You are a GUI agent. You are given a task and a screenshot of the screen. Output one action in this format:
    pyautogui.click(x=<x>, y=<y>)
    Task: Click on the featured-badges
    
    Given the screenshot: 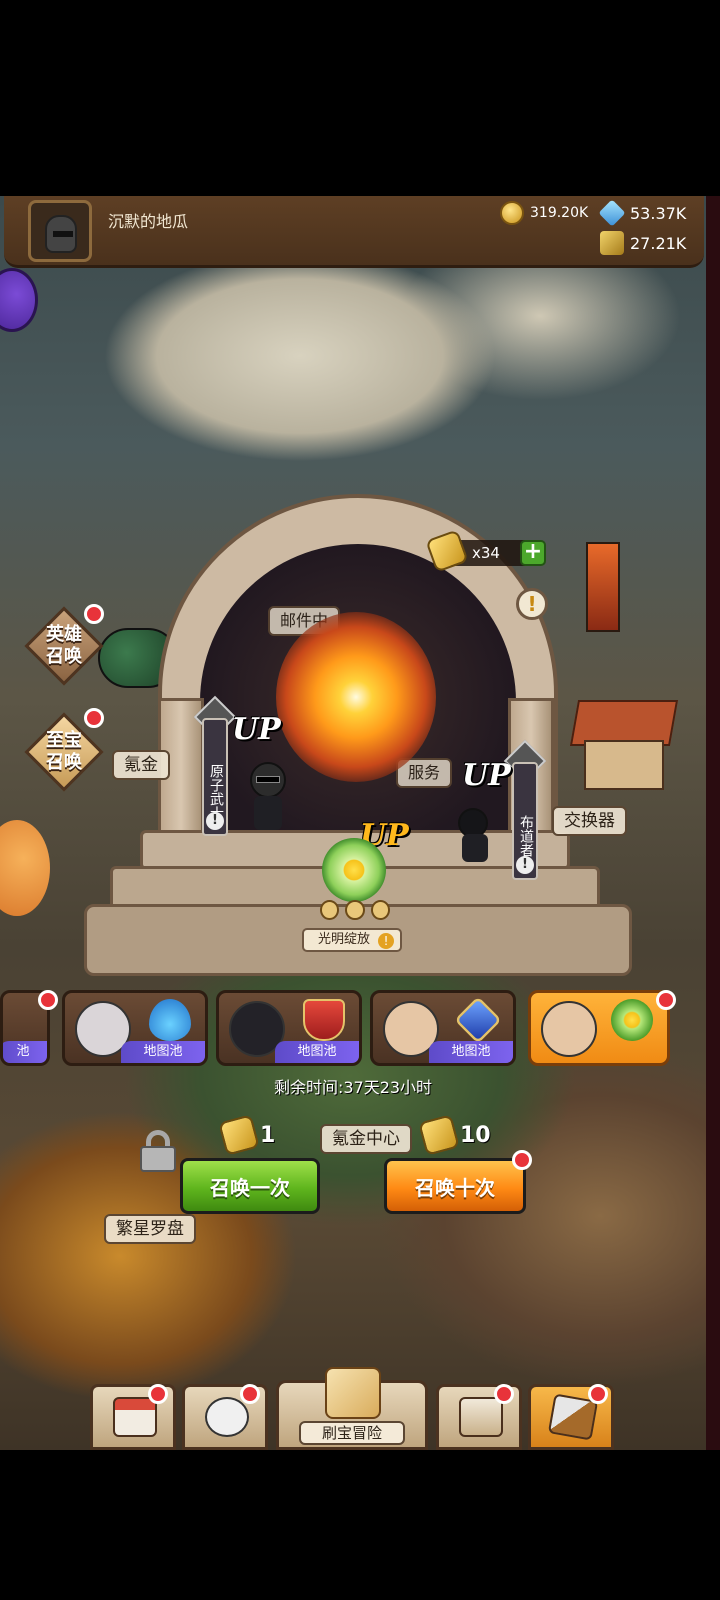 What is the action you would take?
    pyautogui.click(x=355, y=911)
    